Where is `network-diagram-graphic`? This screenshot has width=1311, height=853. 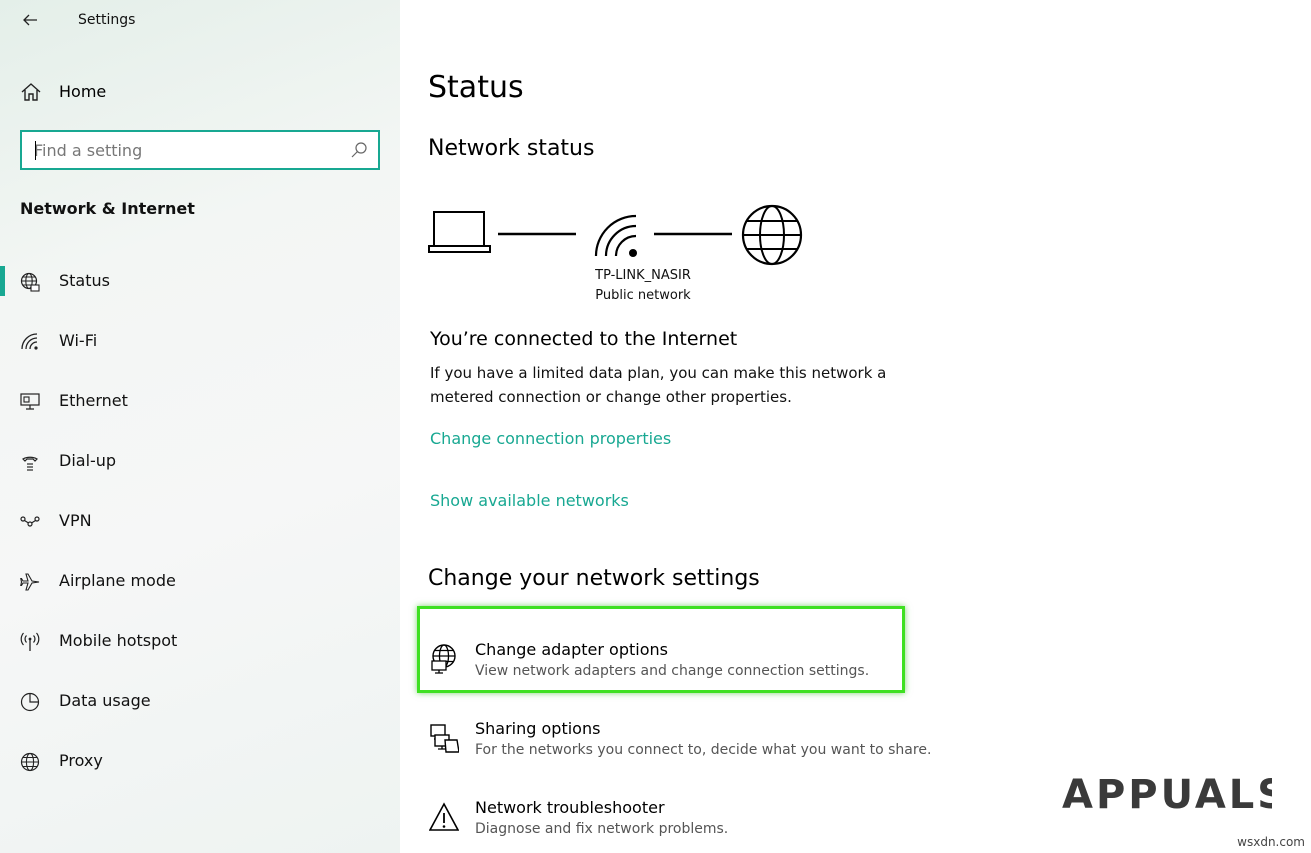
network-diagram-graphic is located at coordinates (615, 235).